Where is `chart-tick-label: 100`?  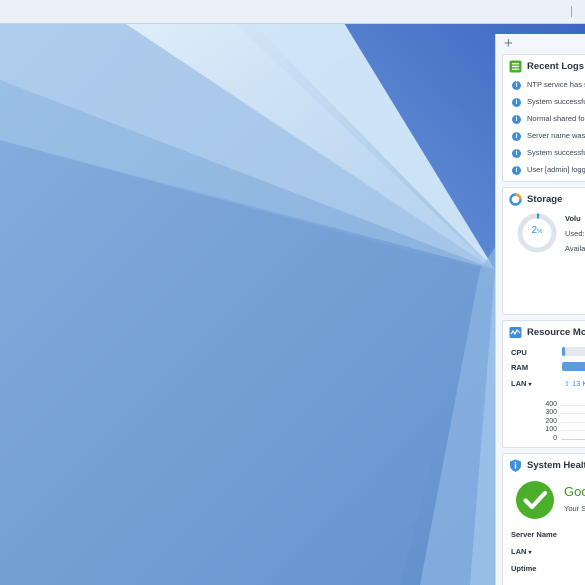 chart-tick-label: 100 is located at coordinates (551, 429).